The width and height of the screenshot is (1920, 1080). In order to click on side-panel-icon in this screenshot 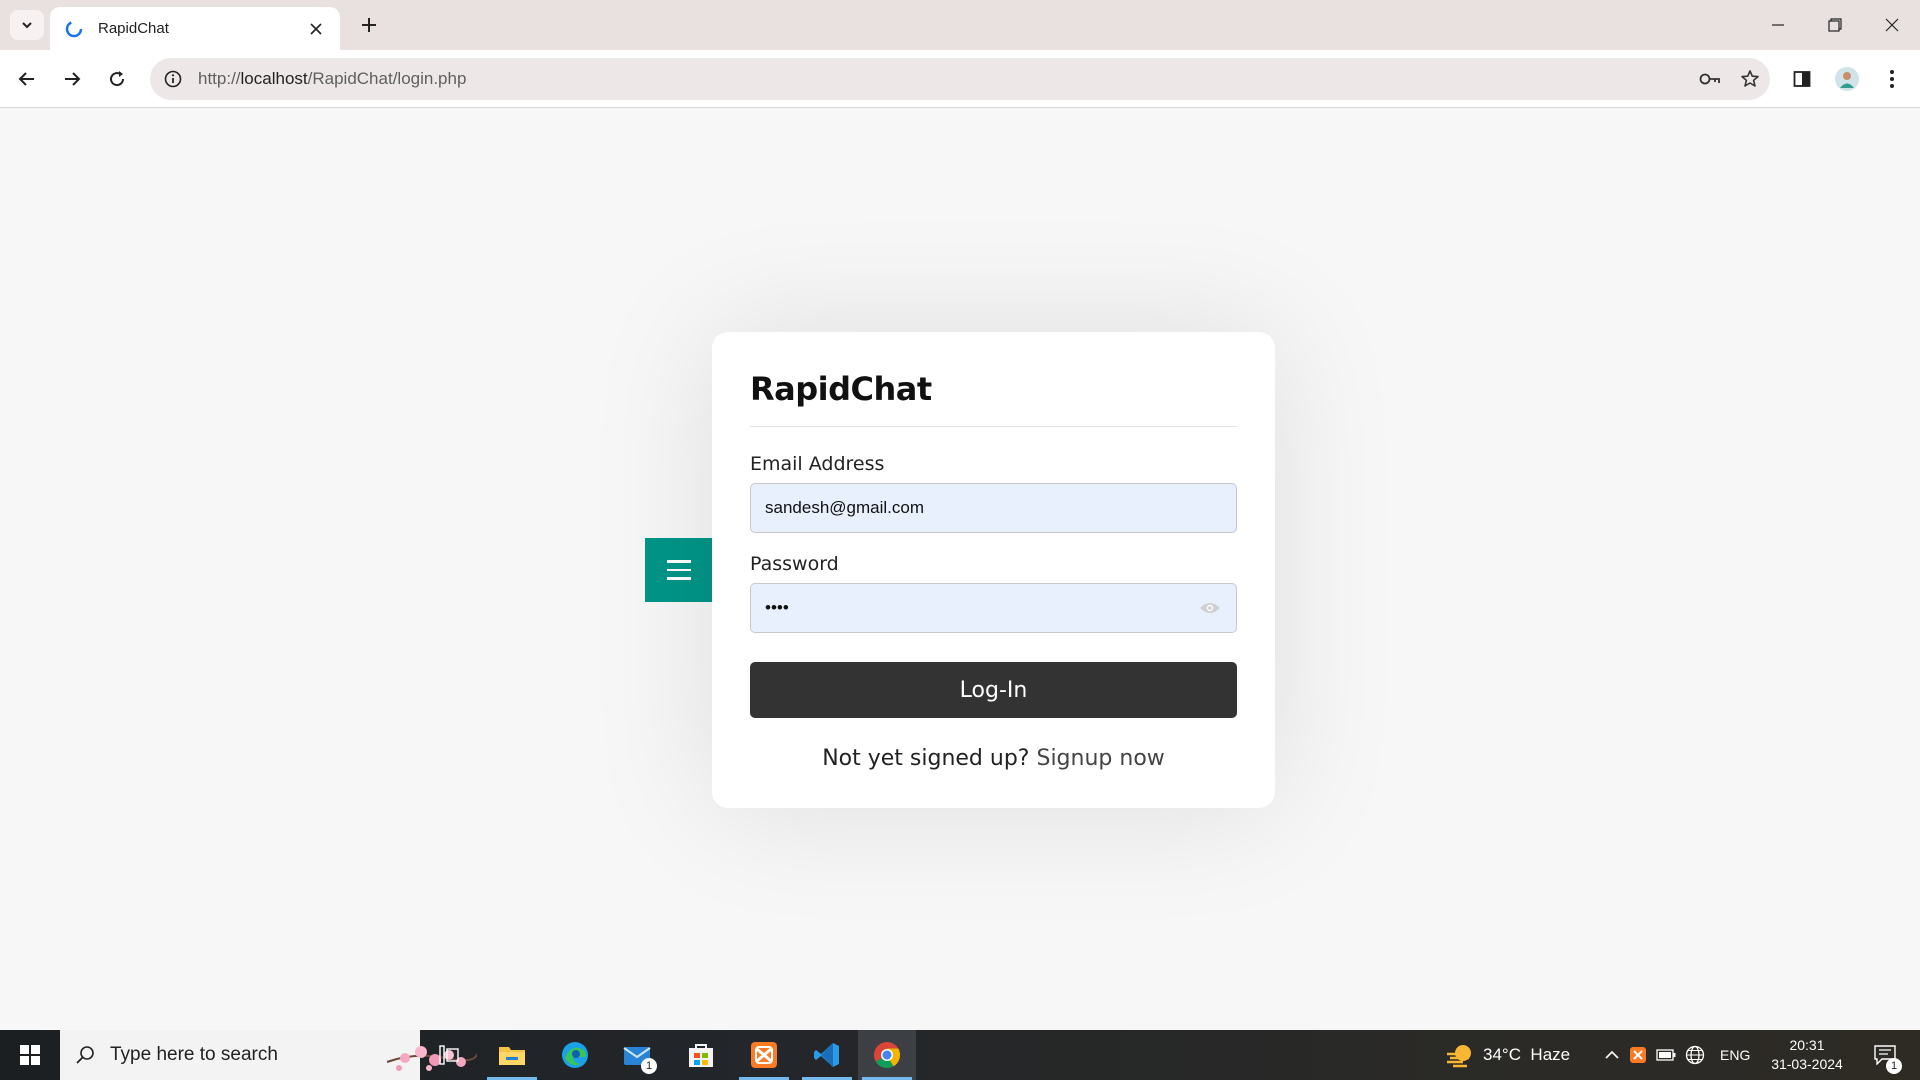, I will do `click(1802, 79)`.